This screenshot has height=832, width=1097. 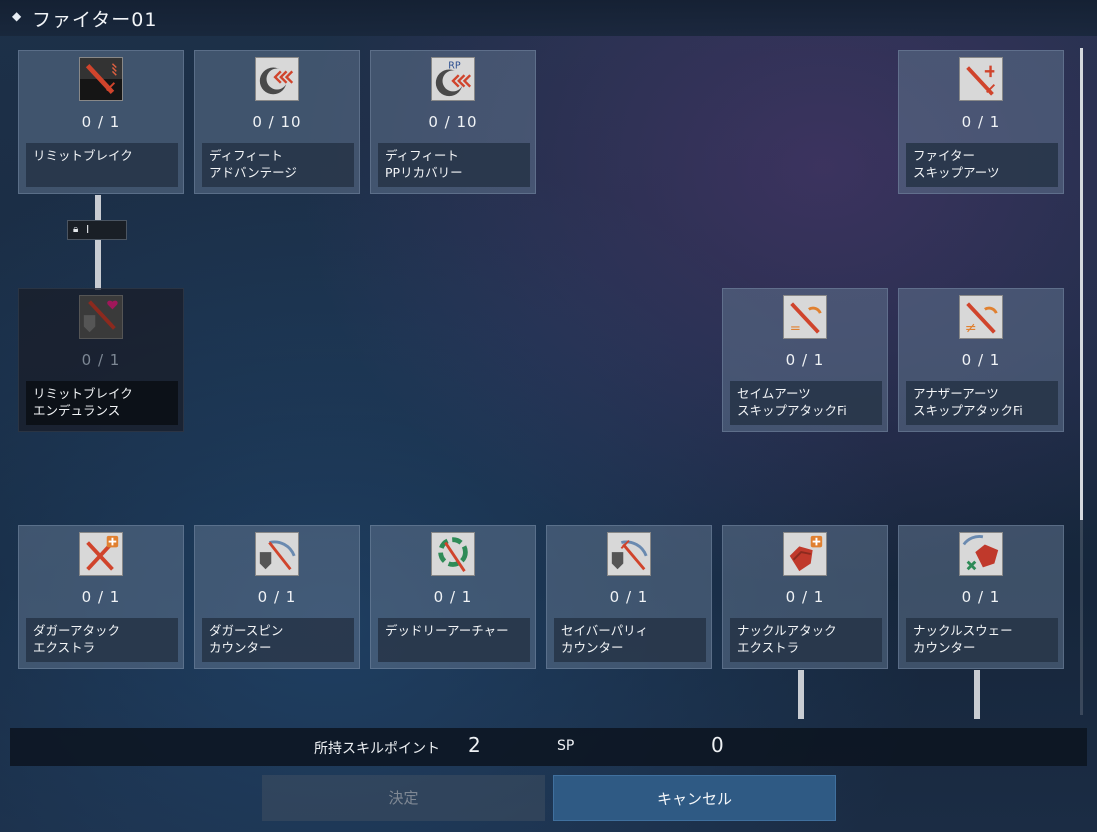 What do you see at coordinates (981, 79) in the screenshot?
I see `skip-arts-icon` at bounding box center [981, 79].